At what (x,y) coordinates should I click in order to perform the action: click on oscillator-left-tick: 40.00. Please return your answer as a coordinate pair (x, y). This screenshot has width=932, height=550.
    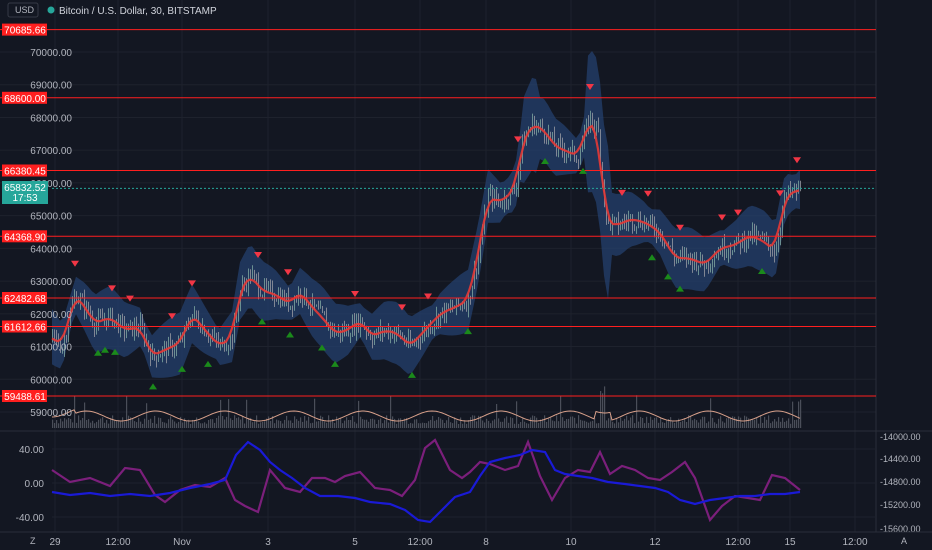
    Looking at the image, I should click on (31, 450).